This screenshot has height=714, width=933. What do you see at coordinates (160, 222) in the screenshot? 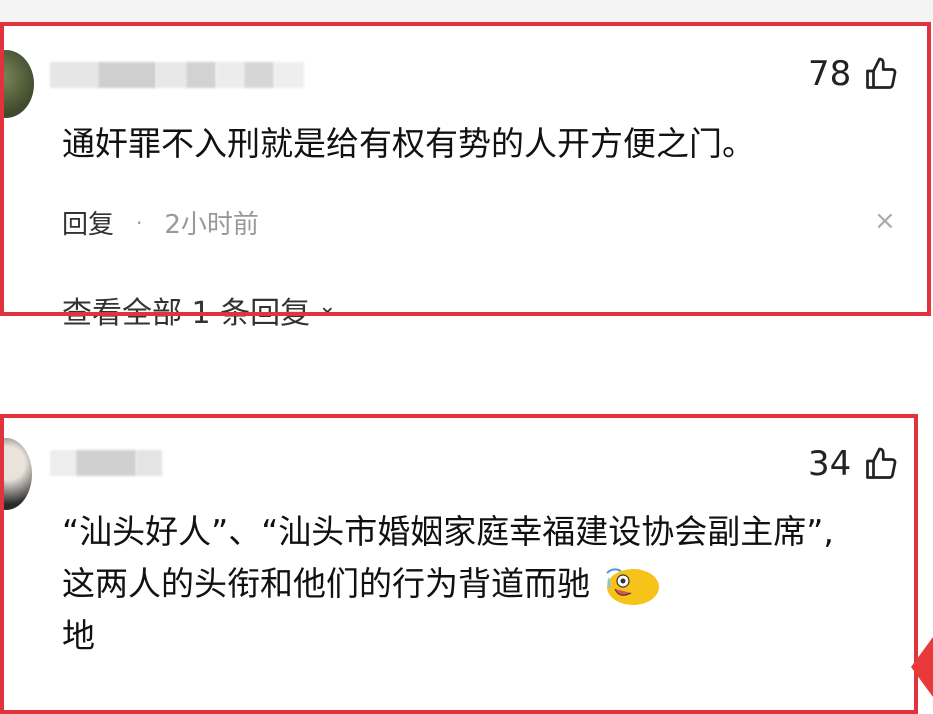
I see `comment-meta: 回复 · 2小时前` at bounding box center [160, 222].